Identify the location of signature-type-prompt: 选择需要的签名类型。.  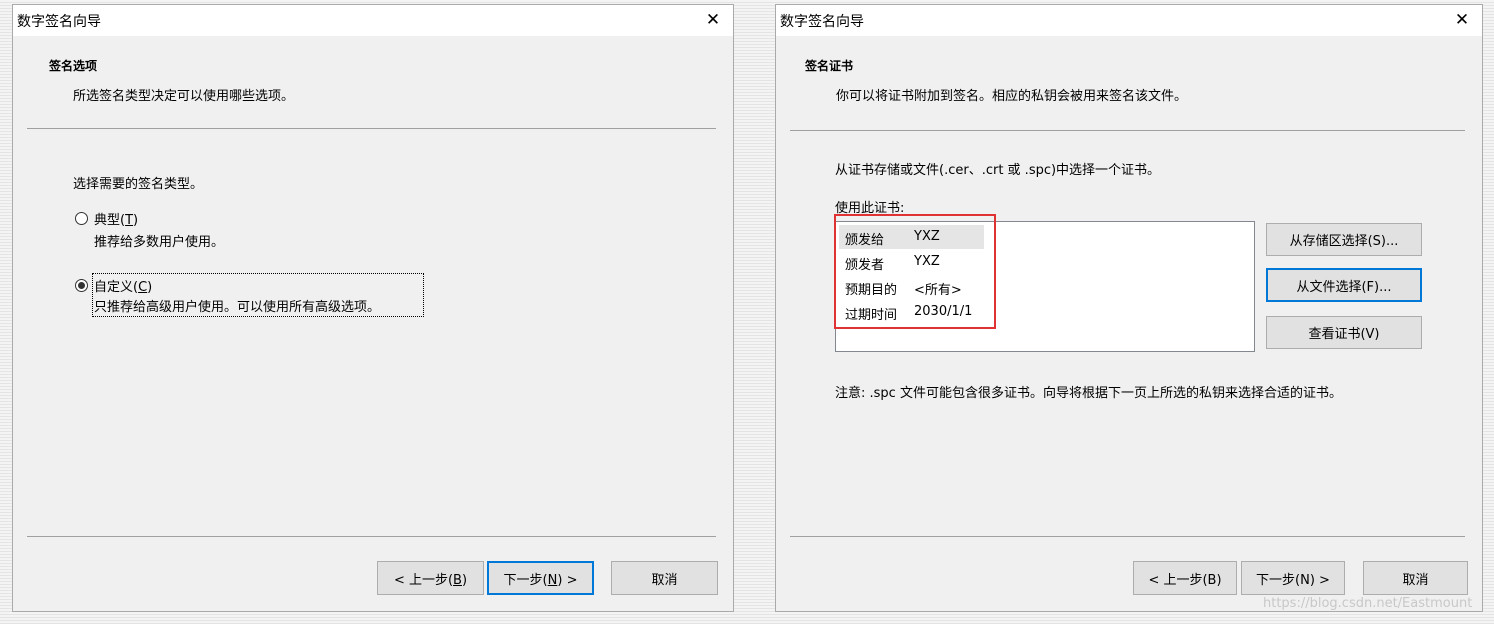
(138, 184).